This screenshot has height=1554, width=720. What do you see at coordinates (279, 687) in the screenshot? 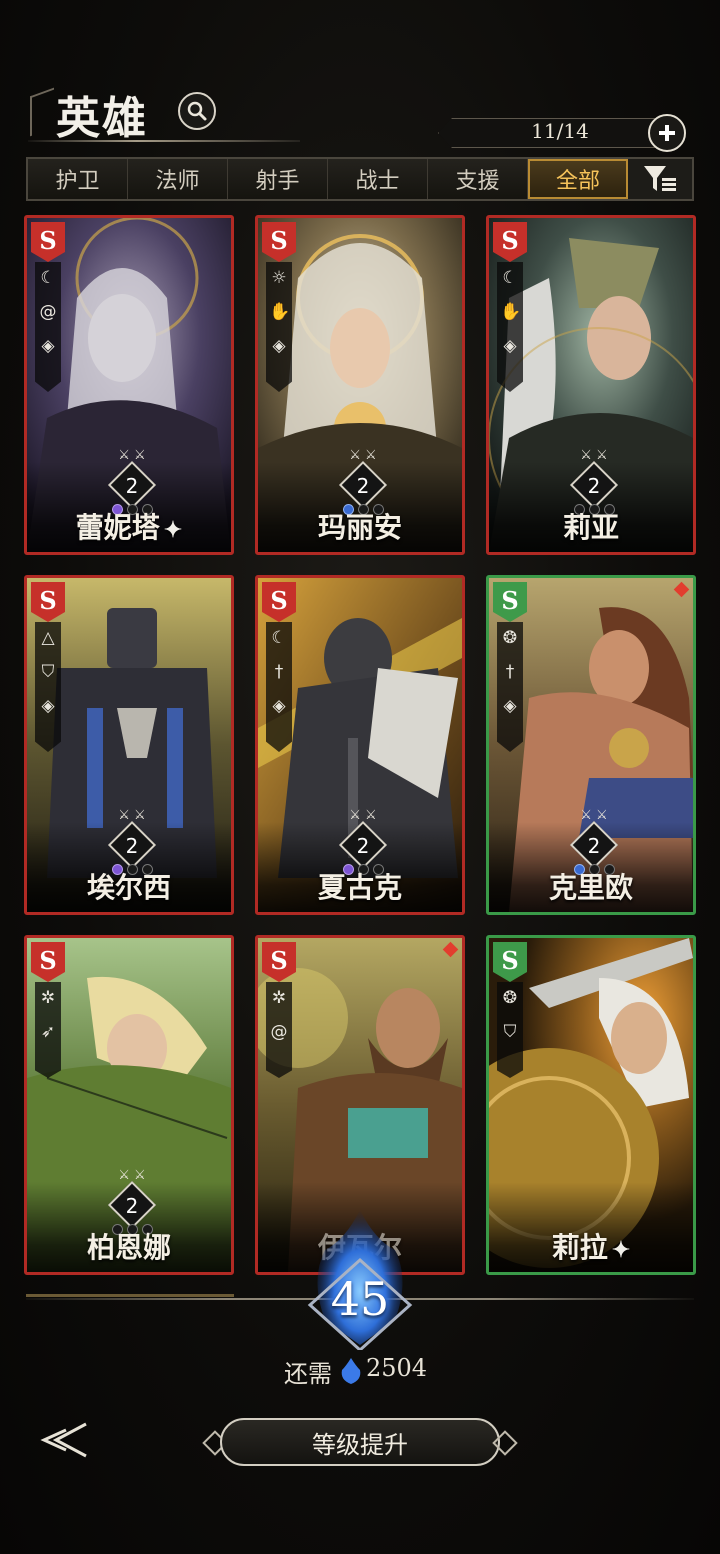
I see `trait-icons: ☾ † ◈` at bounding box center [279, 687].